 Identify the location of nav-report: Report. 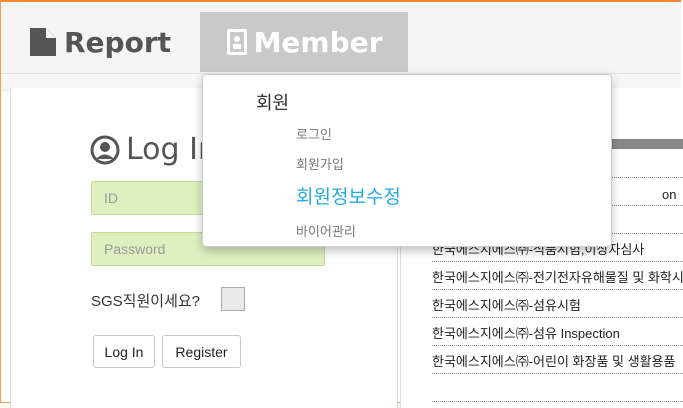
(99, 42).